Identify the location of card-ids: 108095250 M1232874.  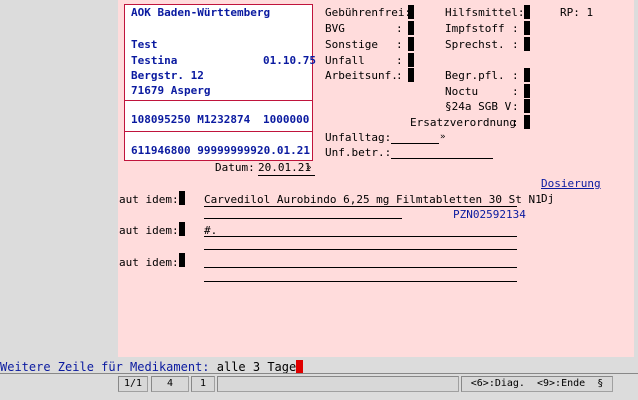
(191, 119).